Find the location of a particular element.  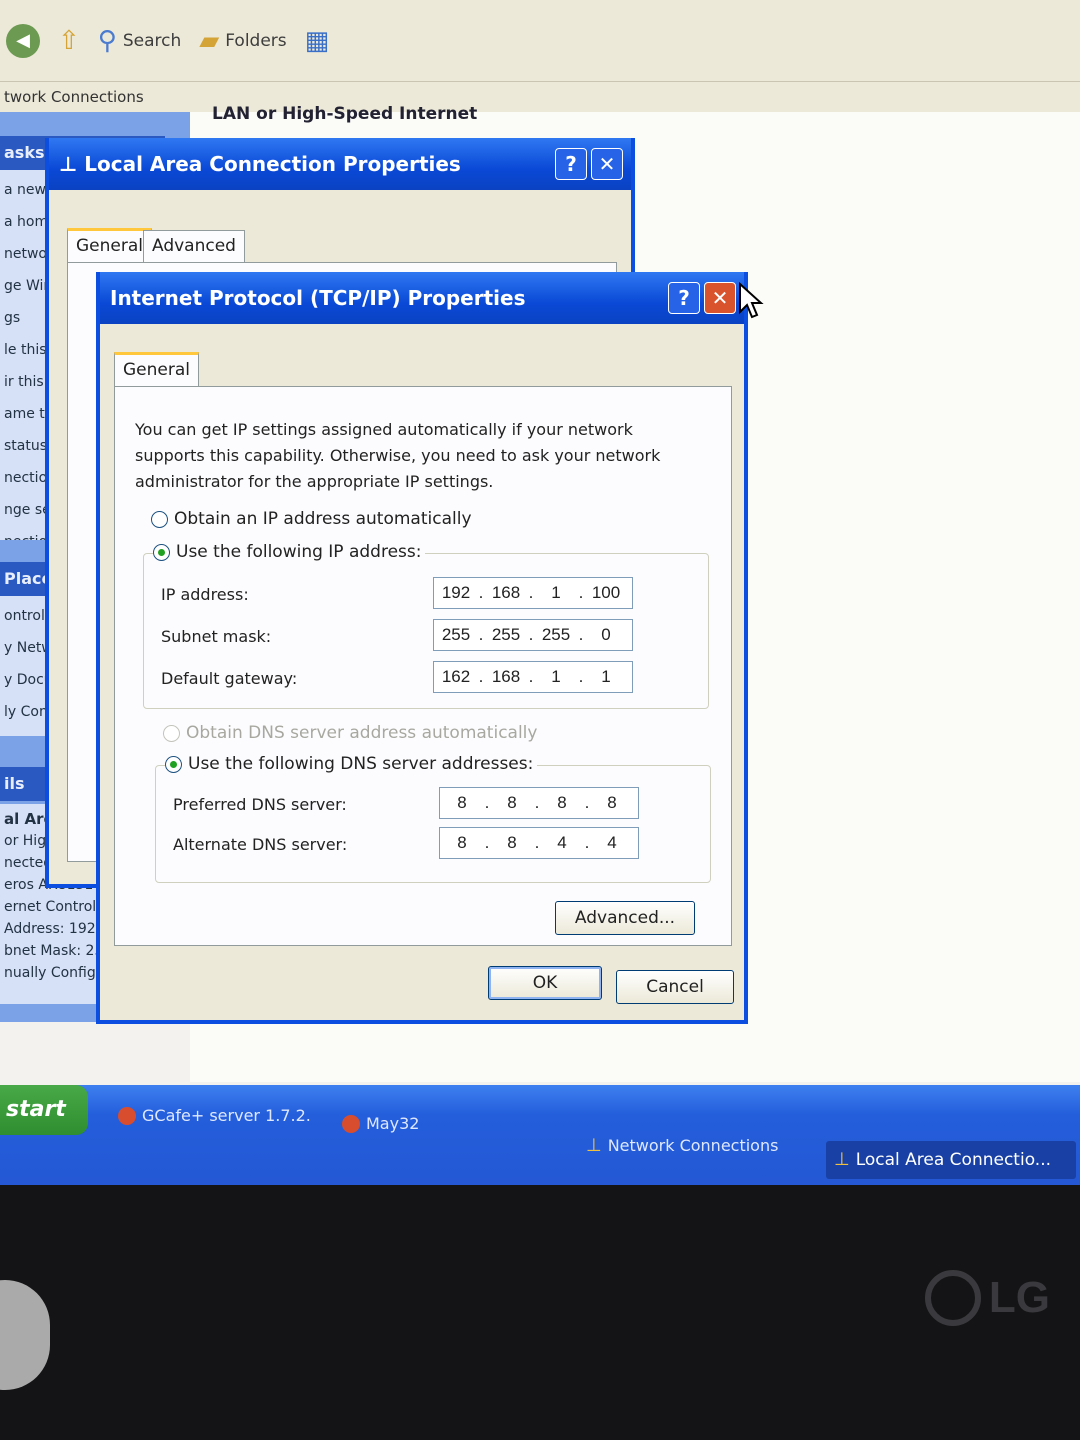

preferred-dns-input: 8. 8. 8. 8 is located at coordinates (539, 803).